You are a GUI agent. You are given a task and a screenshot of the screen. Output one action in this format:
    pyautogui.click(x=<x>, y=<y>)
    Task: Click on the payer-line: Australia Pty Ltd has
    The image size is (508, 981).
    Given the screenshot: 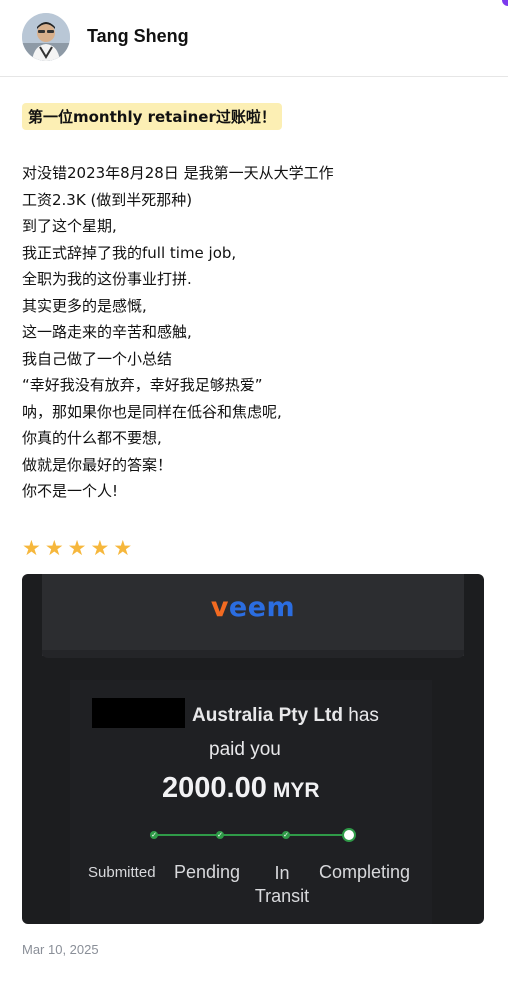 What is the action you would take?
    pyautogui.click(x=285, y=716)
    